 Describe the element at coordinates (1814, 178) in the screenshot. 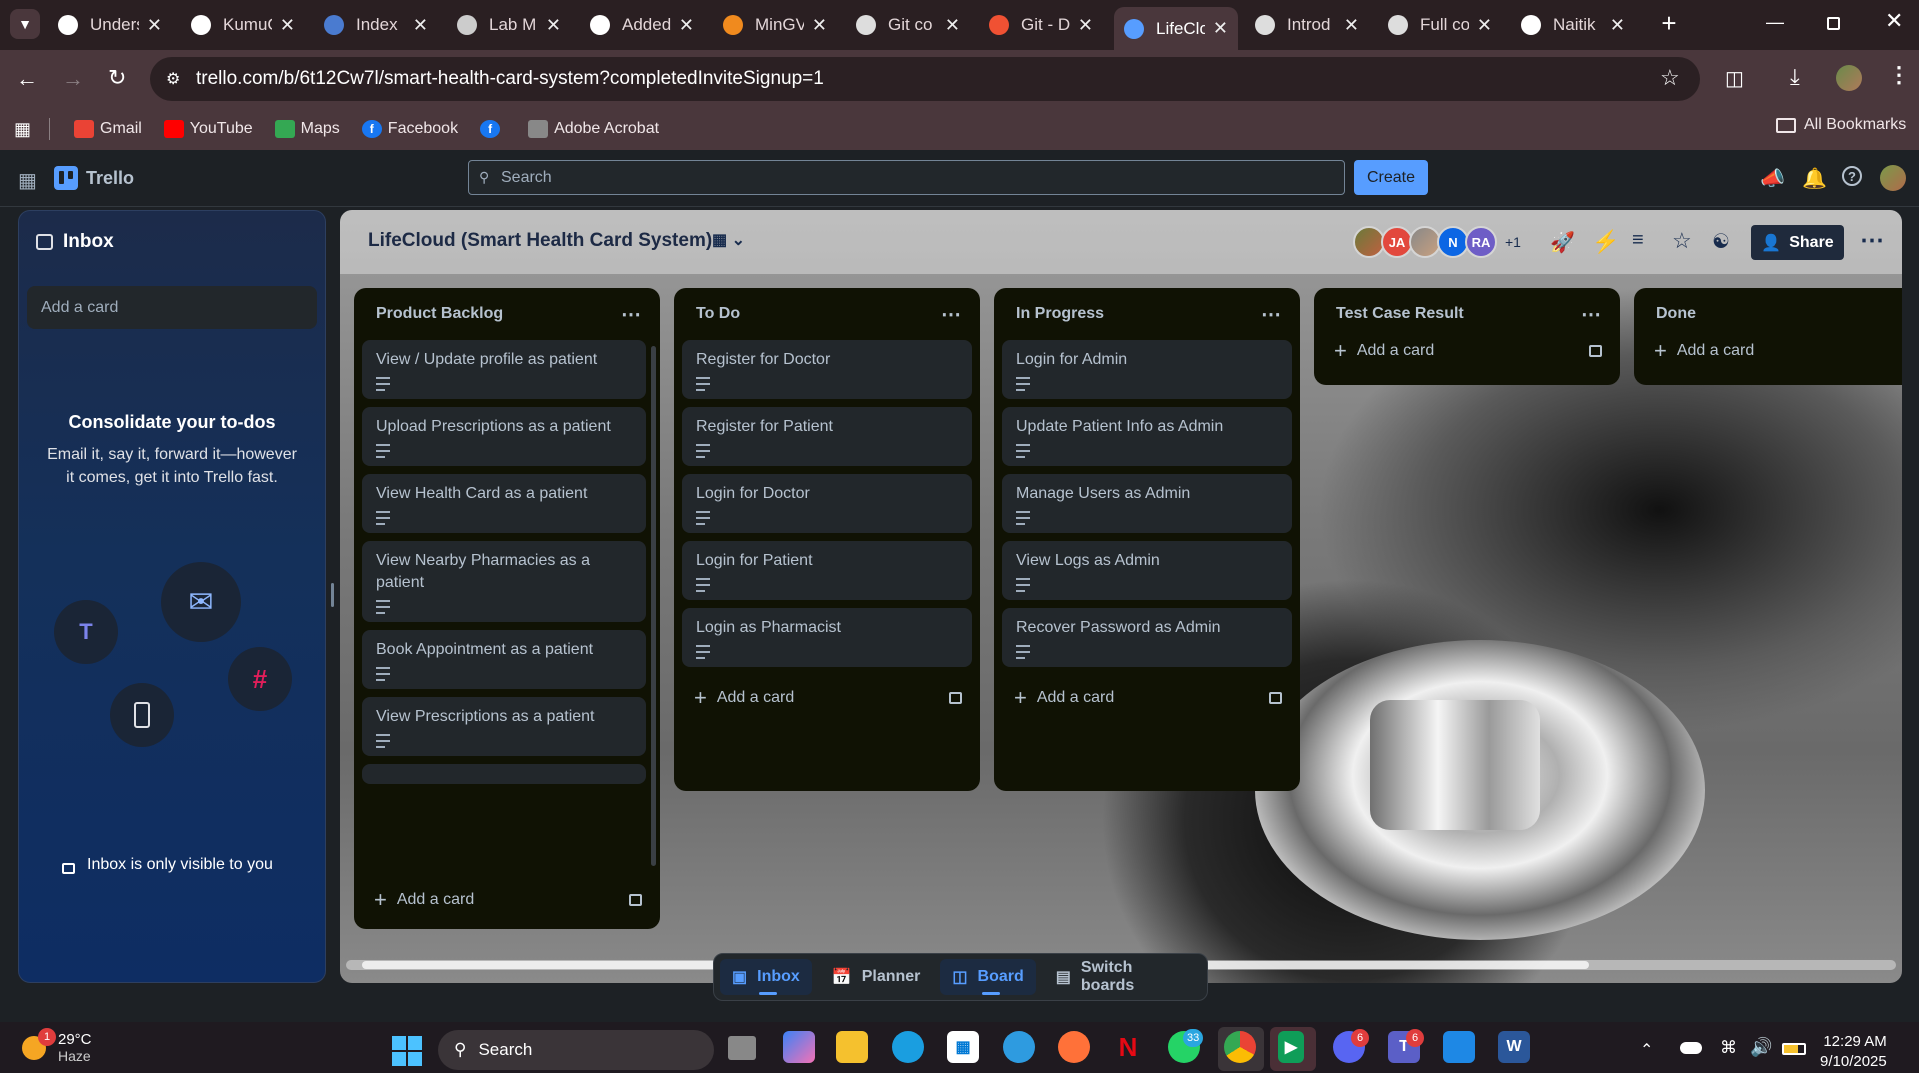

I see `notifications-bell-icon: 🔔` at that location.